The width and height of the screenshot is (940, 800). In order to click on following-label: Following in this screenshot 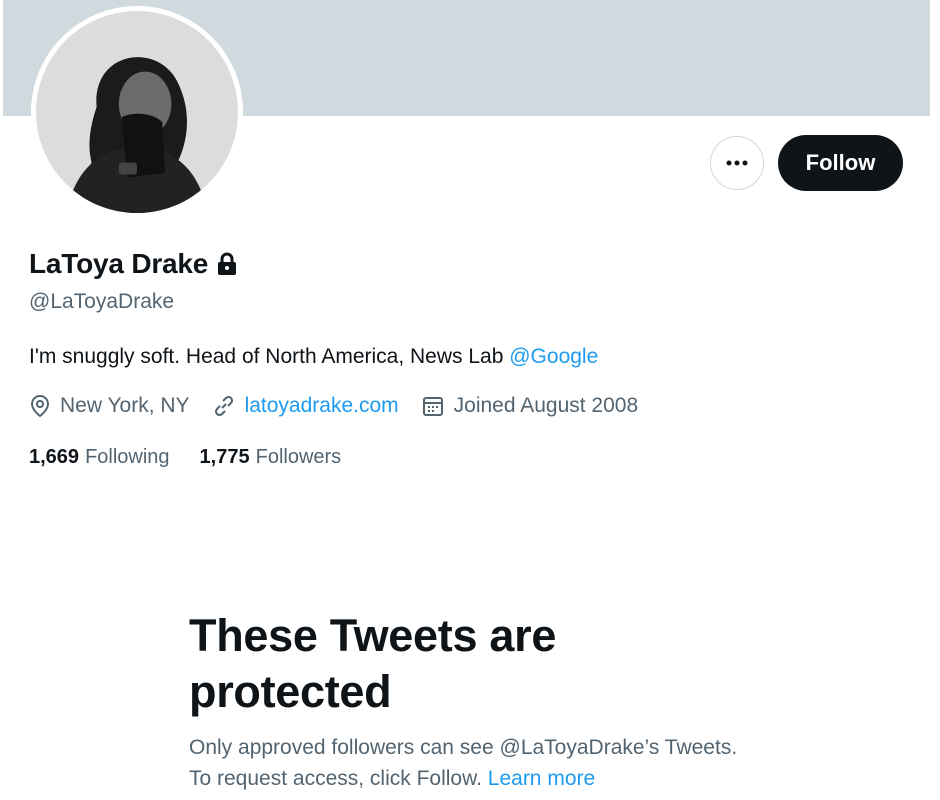, I will do `click(127, 457)`.